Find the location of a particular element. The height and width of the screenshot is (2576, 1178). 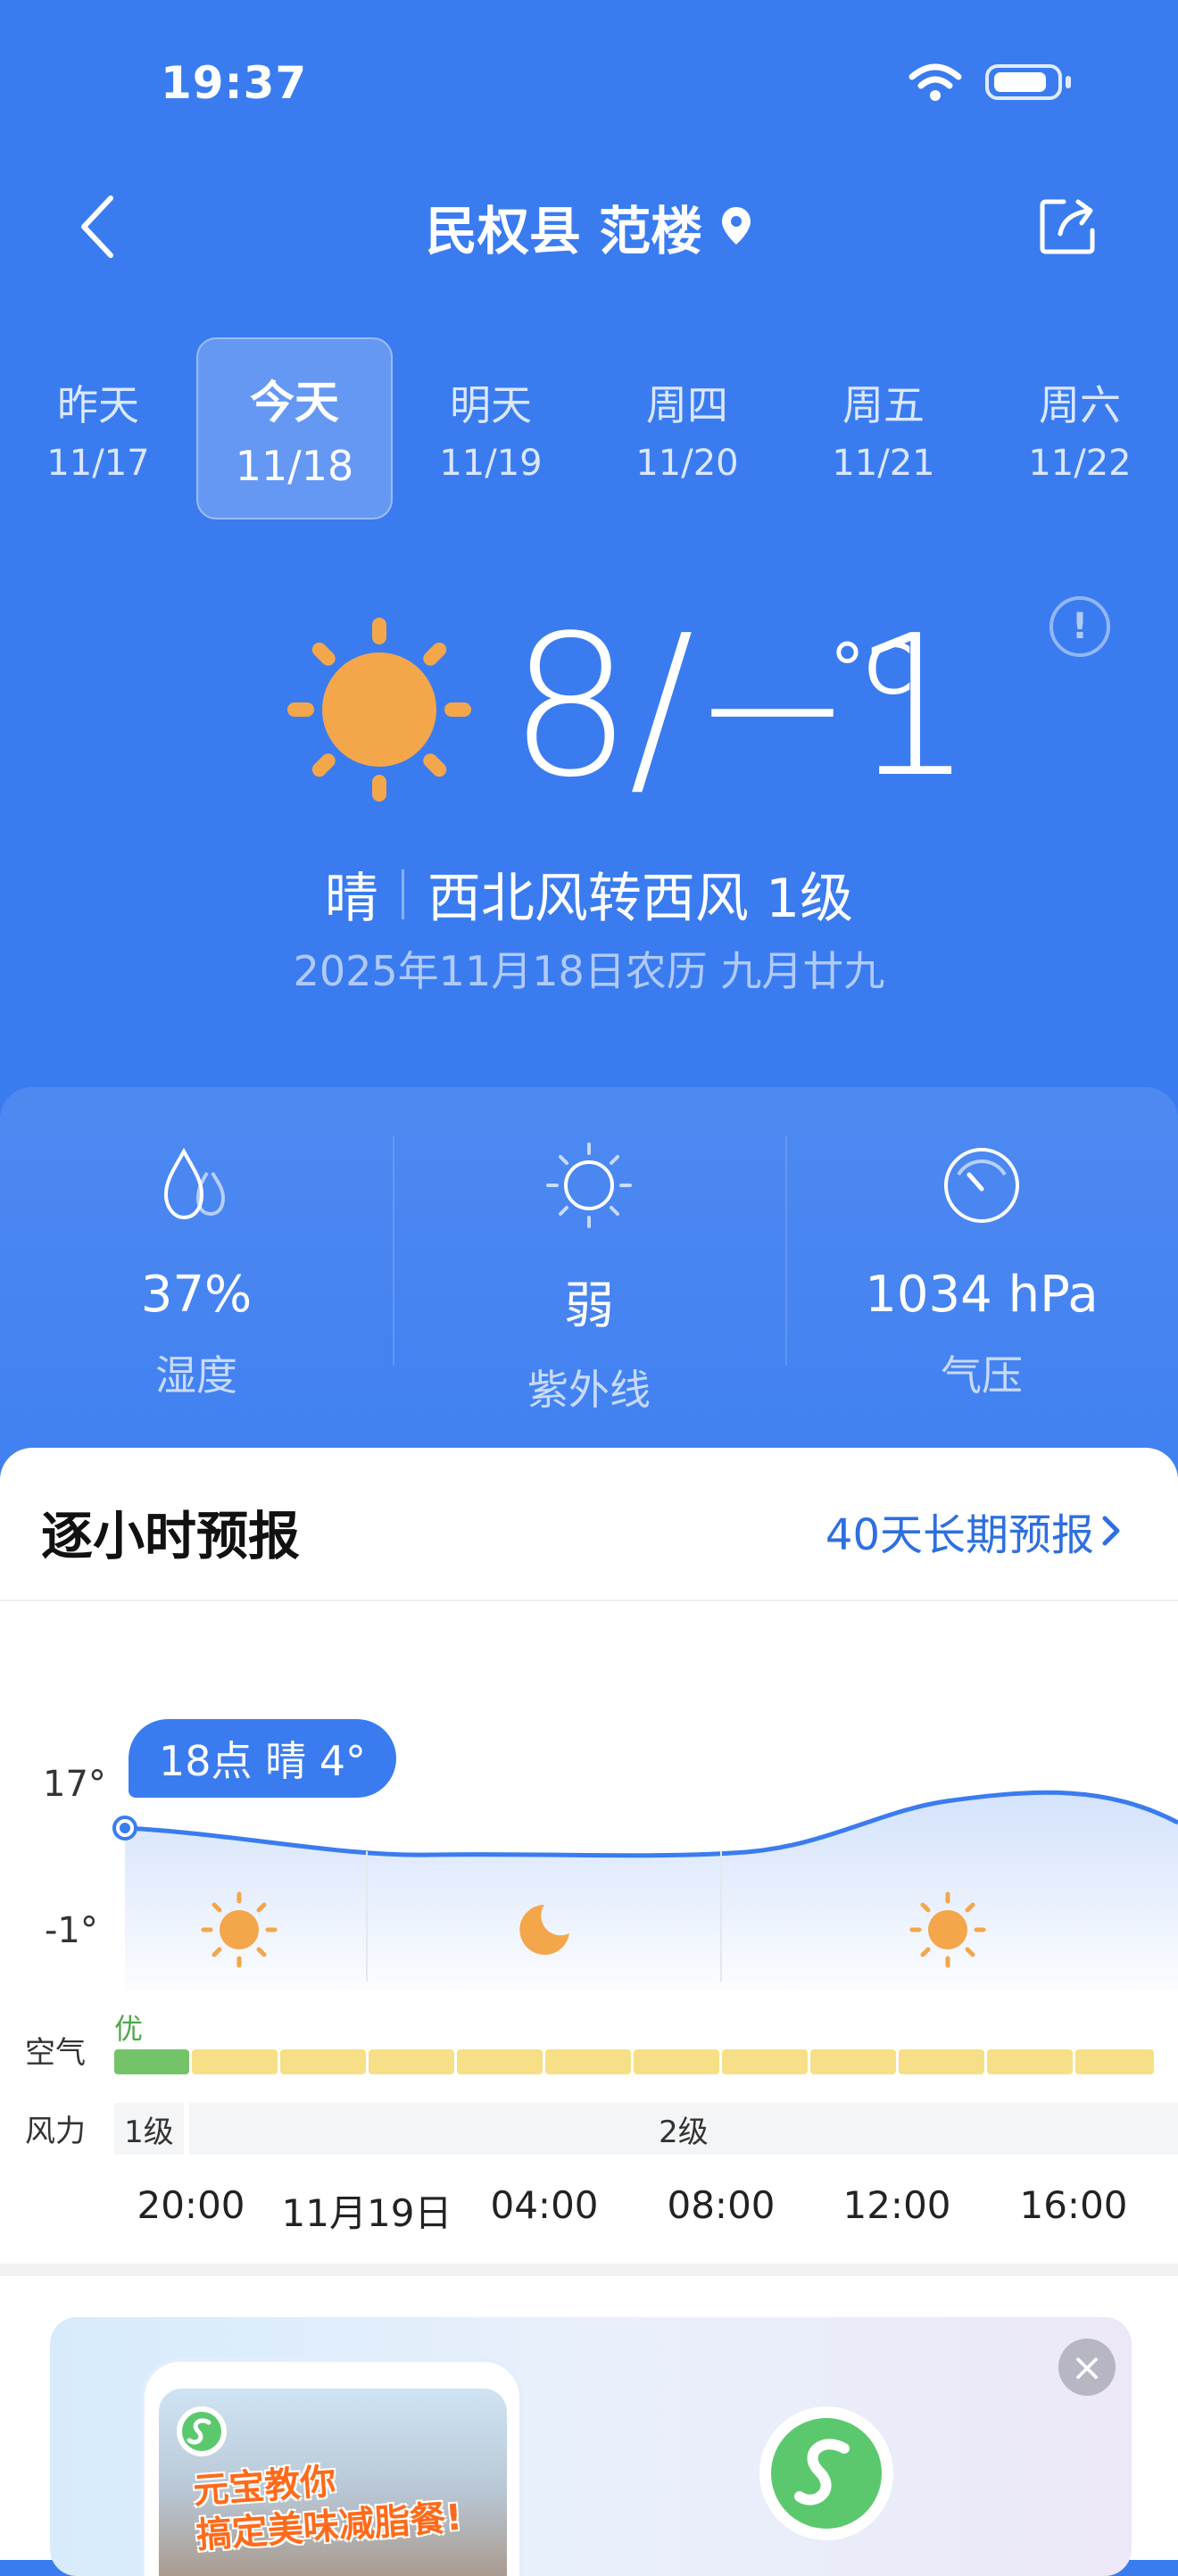

ad-banner: 元宝教你 搞定美味减脂餐! × is located at coordinates (591, 2447).